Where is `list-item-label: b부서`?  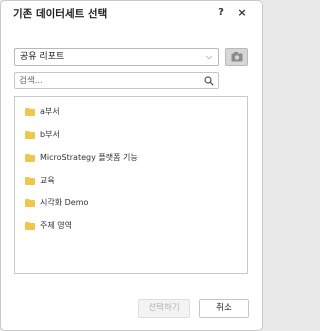 list-item-label: b부서 is located at coordinates (50, 134).